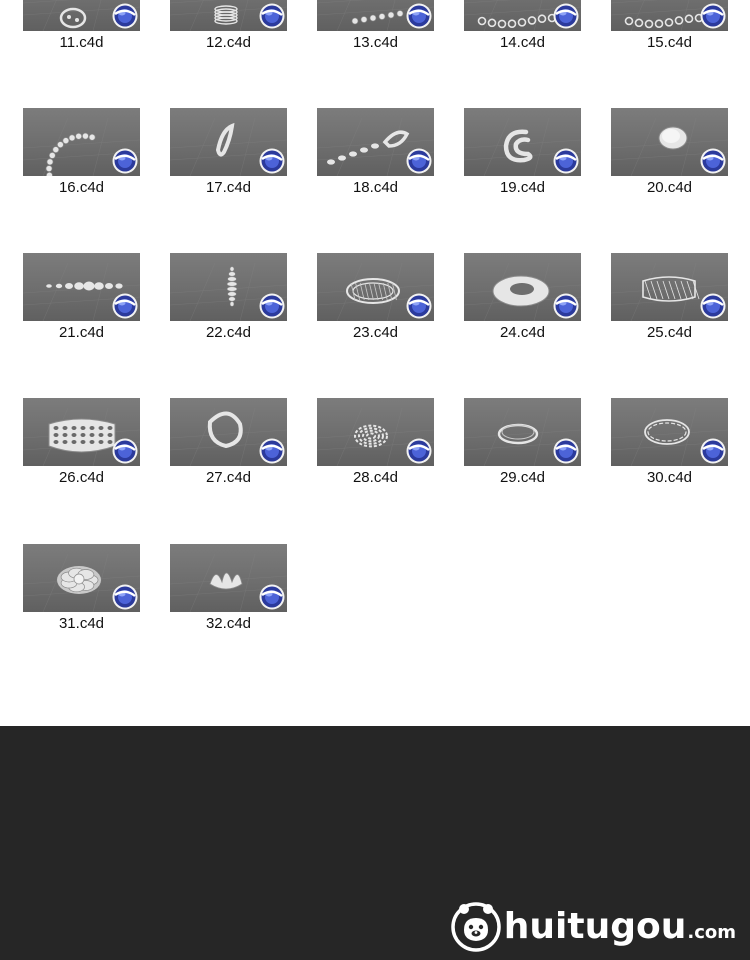 This screenshot has height=960, width=750. I want to click on file-name: 17.c4d, so click(228, 187).